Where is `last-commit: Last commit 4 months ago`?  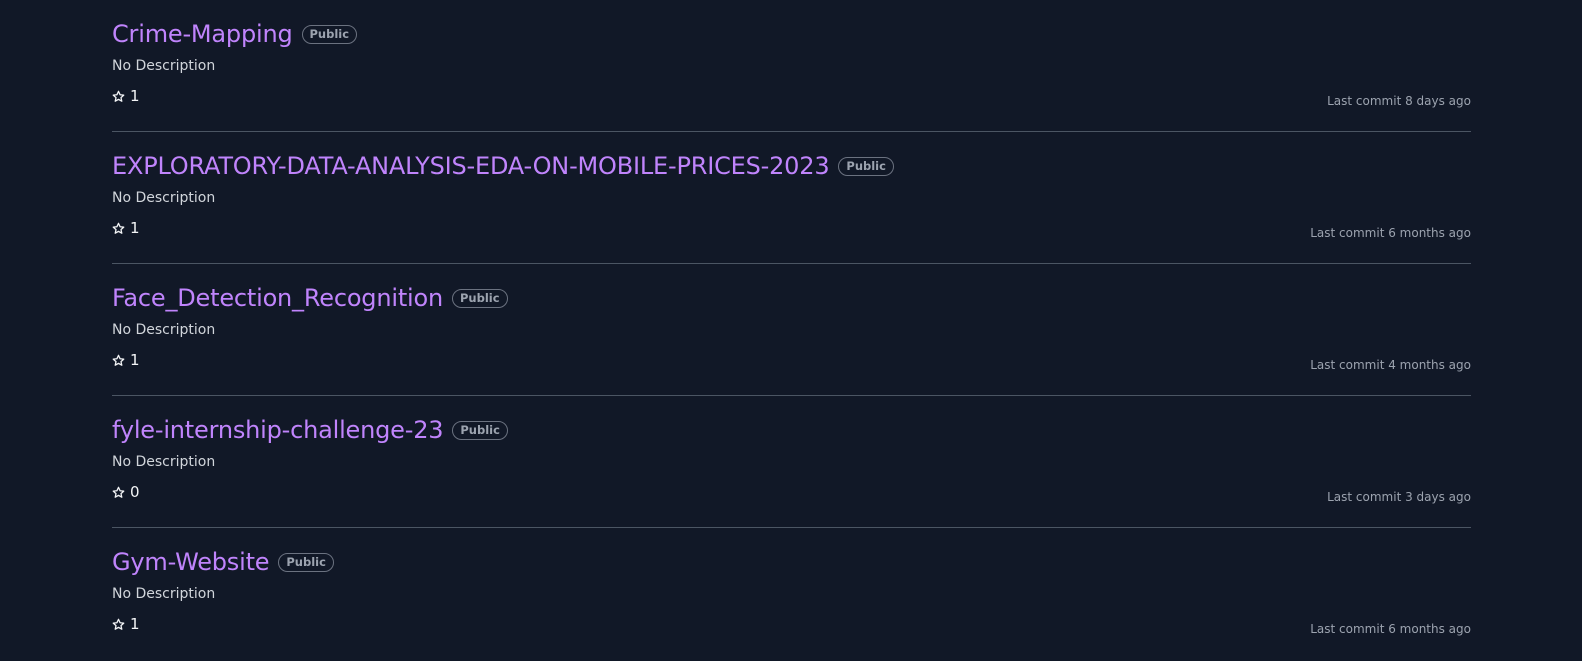 last-commit: Last commit 4 months ago is located at coordinates (1390, 365).